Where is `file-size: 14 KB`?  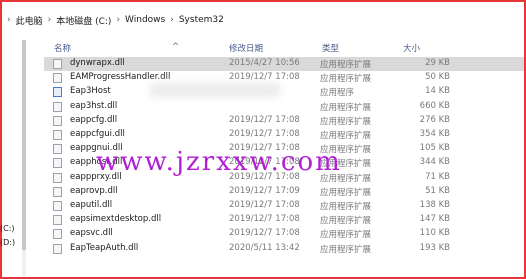 file-size: 14 KB is located at coordinates (437, 91).